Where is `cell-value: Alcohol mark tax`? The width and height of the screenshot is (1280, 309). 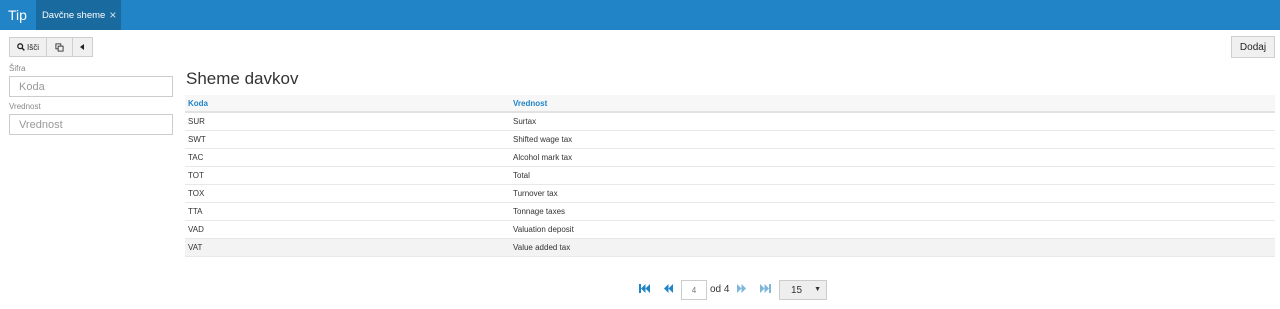 cell-value: Alcohol mark tax is located at coordinates (543, 157).